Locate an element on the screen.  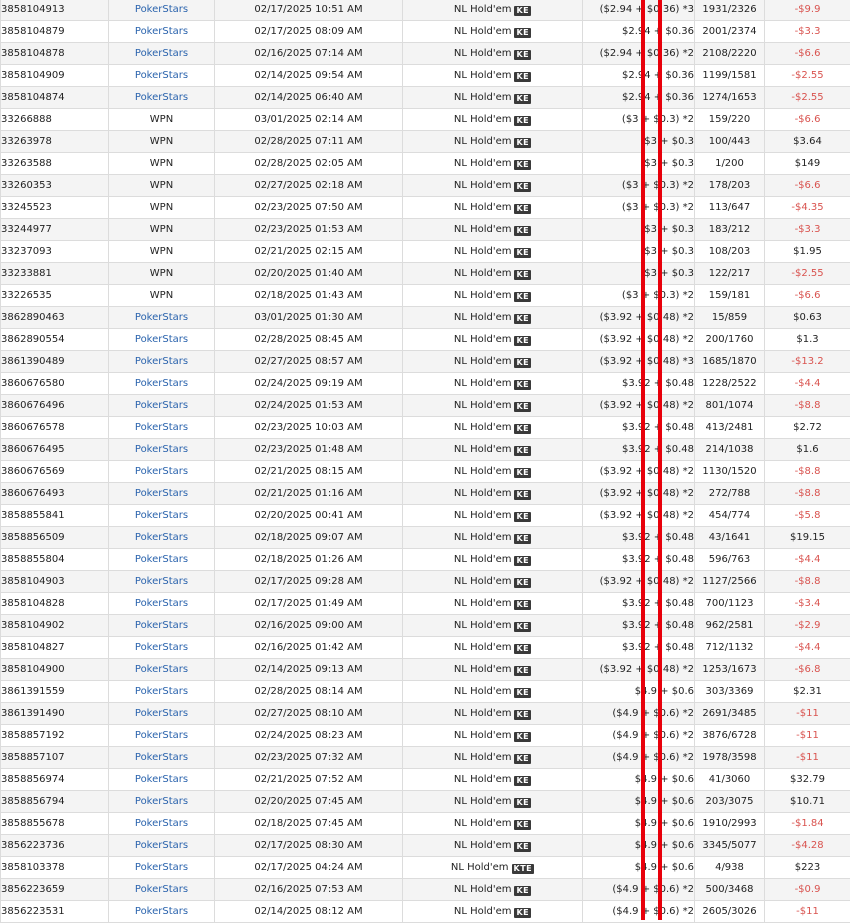
result-cell: -$2.55 is located at coordinates (807, 98).